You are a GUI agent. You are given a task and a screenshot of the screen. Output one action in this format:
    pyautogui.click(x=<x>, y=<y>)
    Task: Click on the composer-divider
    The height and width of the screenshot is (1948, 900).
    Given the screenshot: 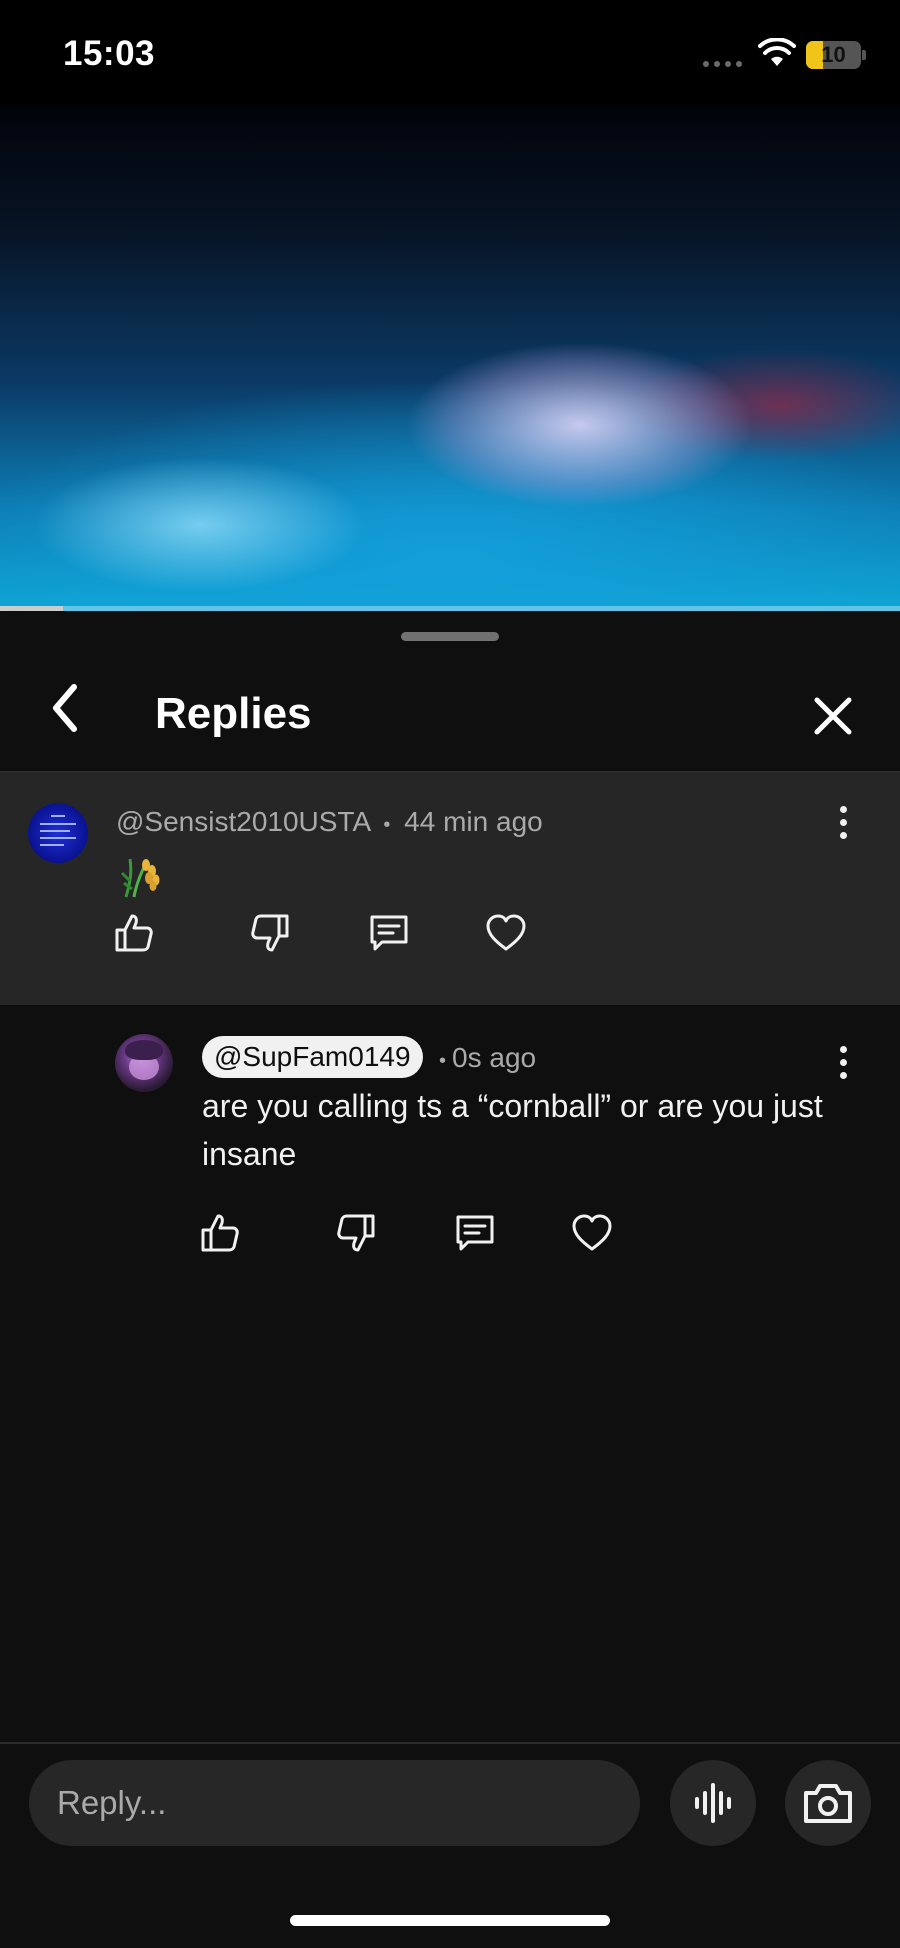 What is the action you would take?
    pyautogui.click(x=450, y=1743)
    